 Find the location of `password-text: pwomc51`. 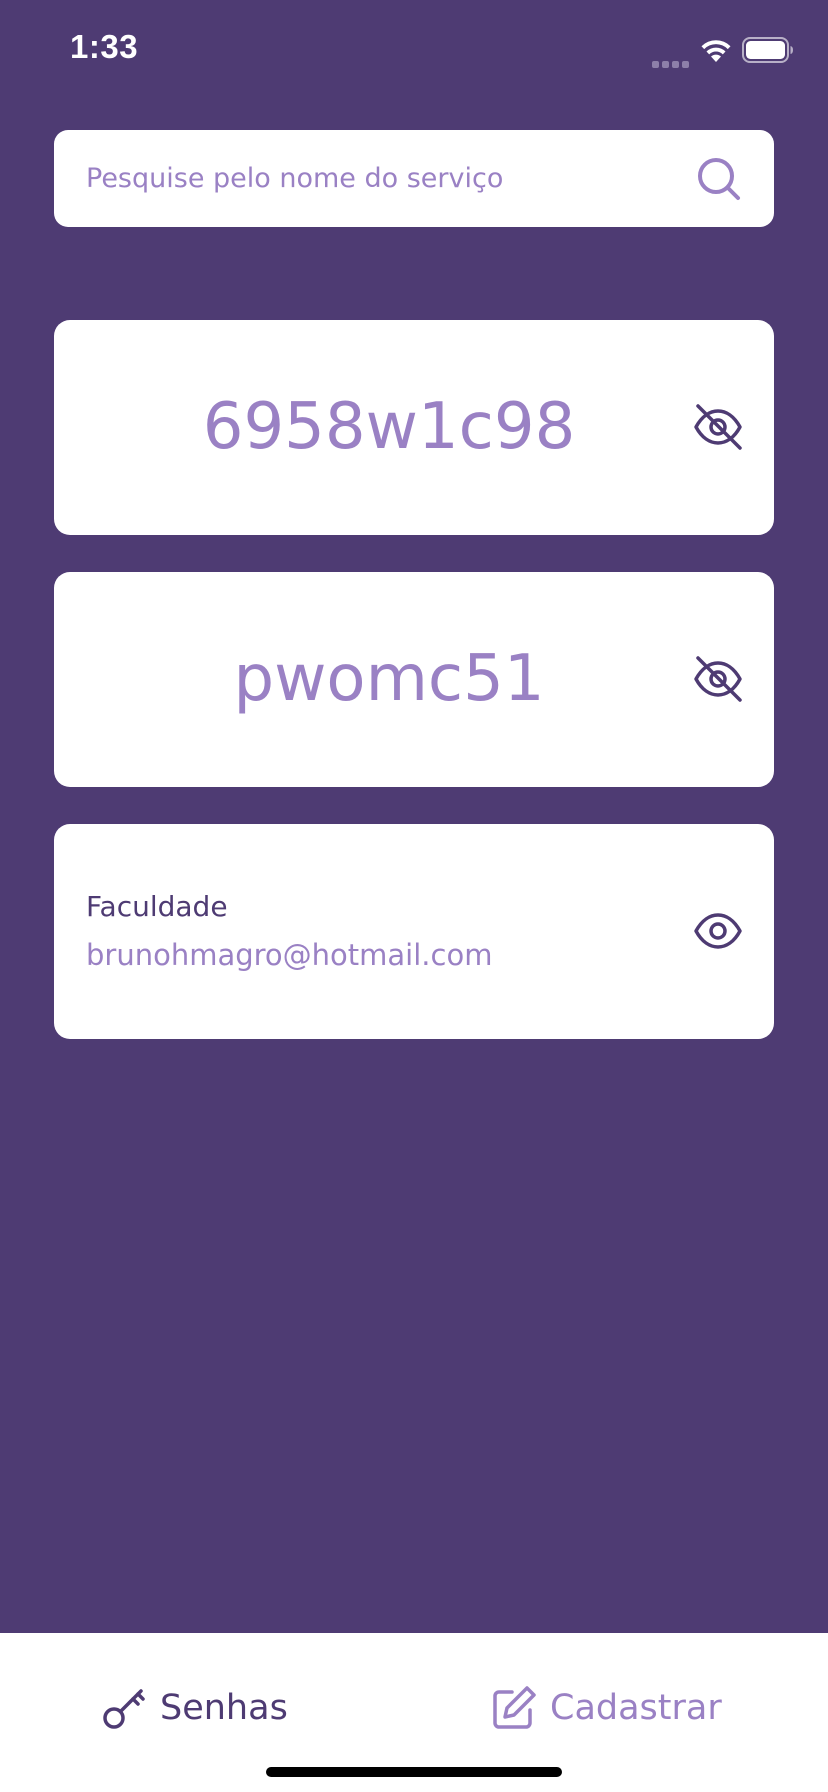

password-text: pwomc51 is located at coordinates (389, 679).